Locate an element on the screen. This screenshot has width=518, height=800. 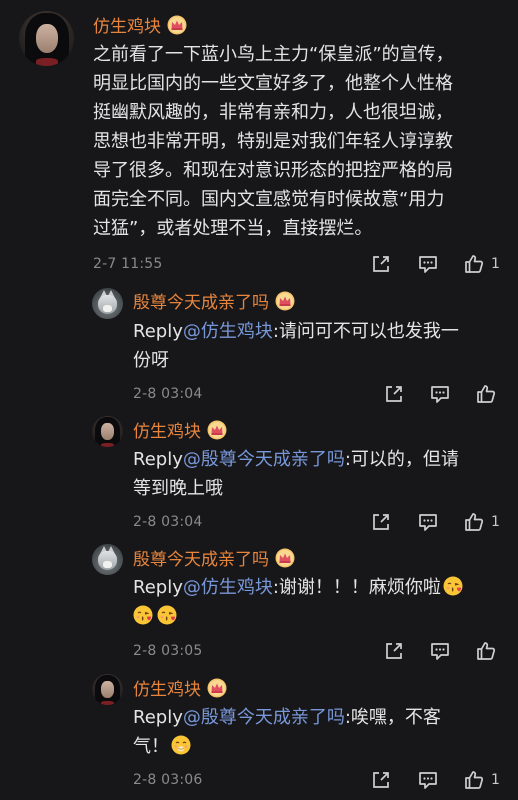
comment-text: Reply@殷尊今天成亲了吗:唉嘿，不客 气！ is located at coordinates (287, 732).